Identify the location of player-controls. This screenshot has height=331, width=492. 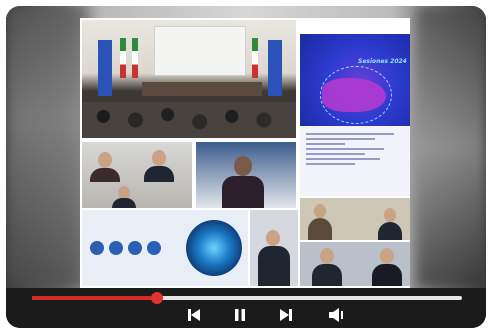
(246, 308).